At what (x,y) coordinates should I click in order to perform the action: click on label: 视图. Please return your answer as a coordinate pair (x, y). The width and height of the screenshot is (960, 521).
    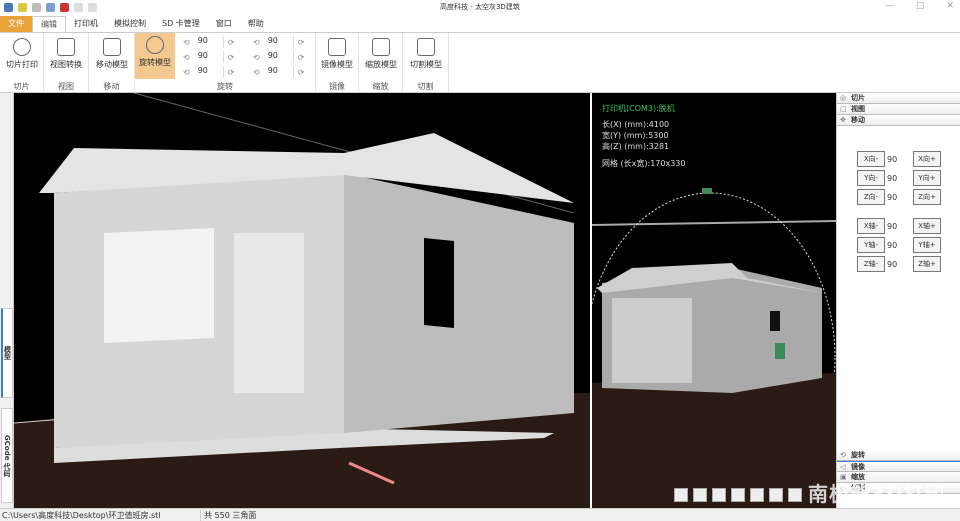
    Looking at the image, I should click on (858, 109).